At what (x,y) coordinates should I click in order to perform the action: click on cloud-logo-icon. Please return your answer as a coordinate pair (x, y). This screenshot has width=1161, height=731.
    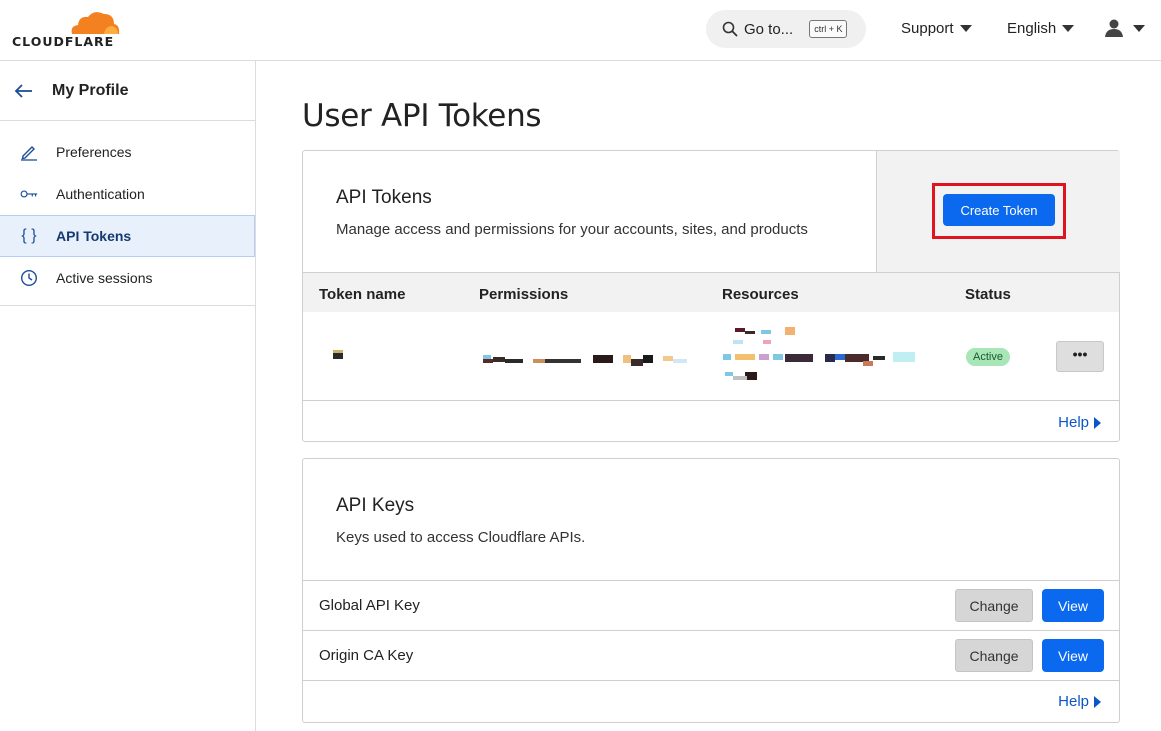
    Looking at the image, I should click on (95, 23).